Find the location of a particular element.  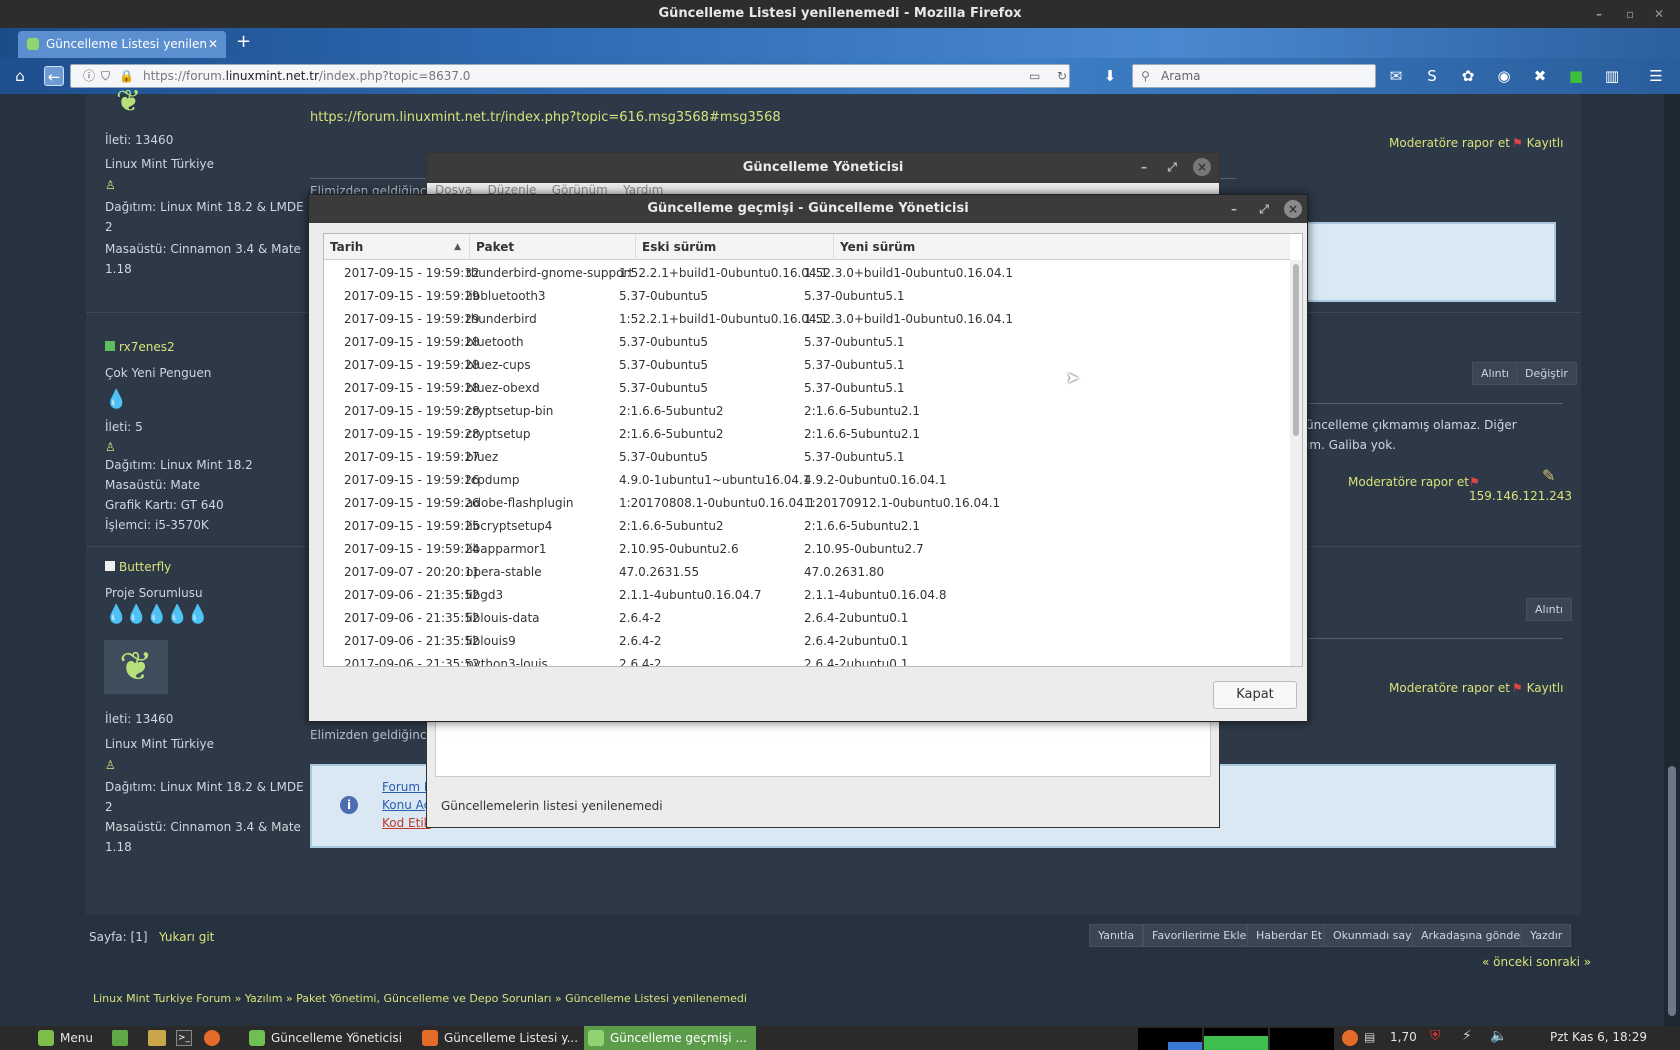

column-header-old-version: Eski sürüm is located at coordinates (735, 247).